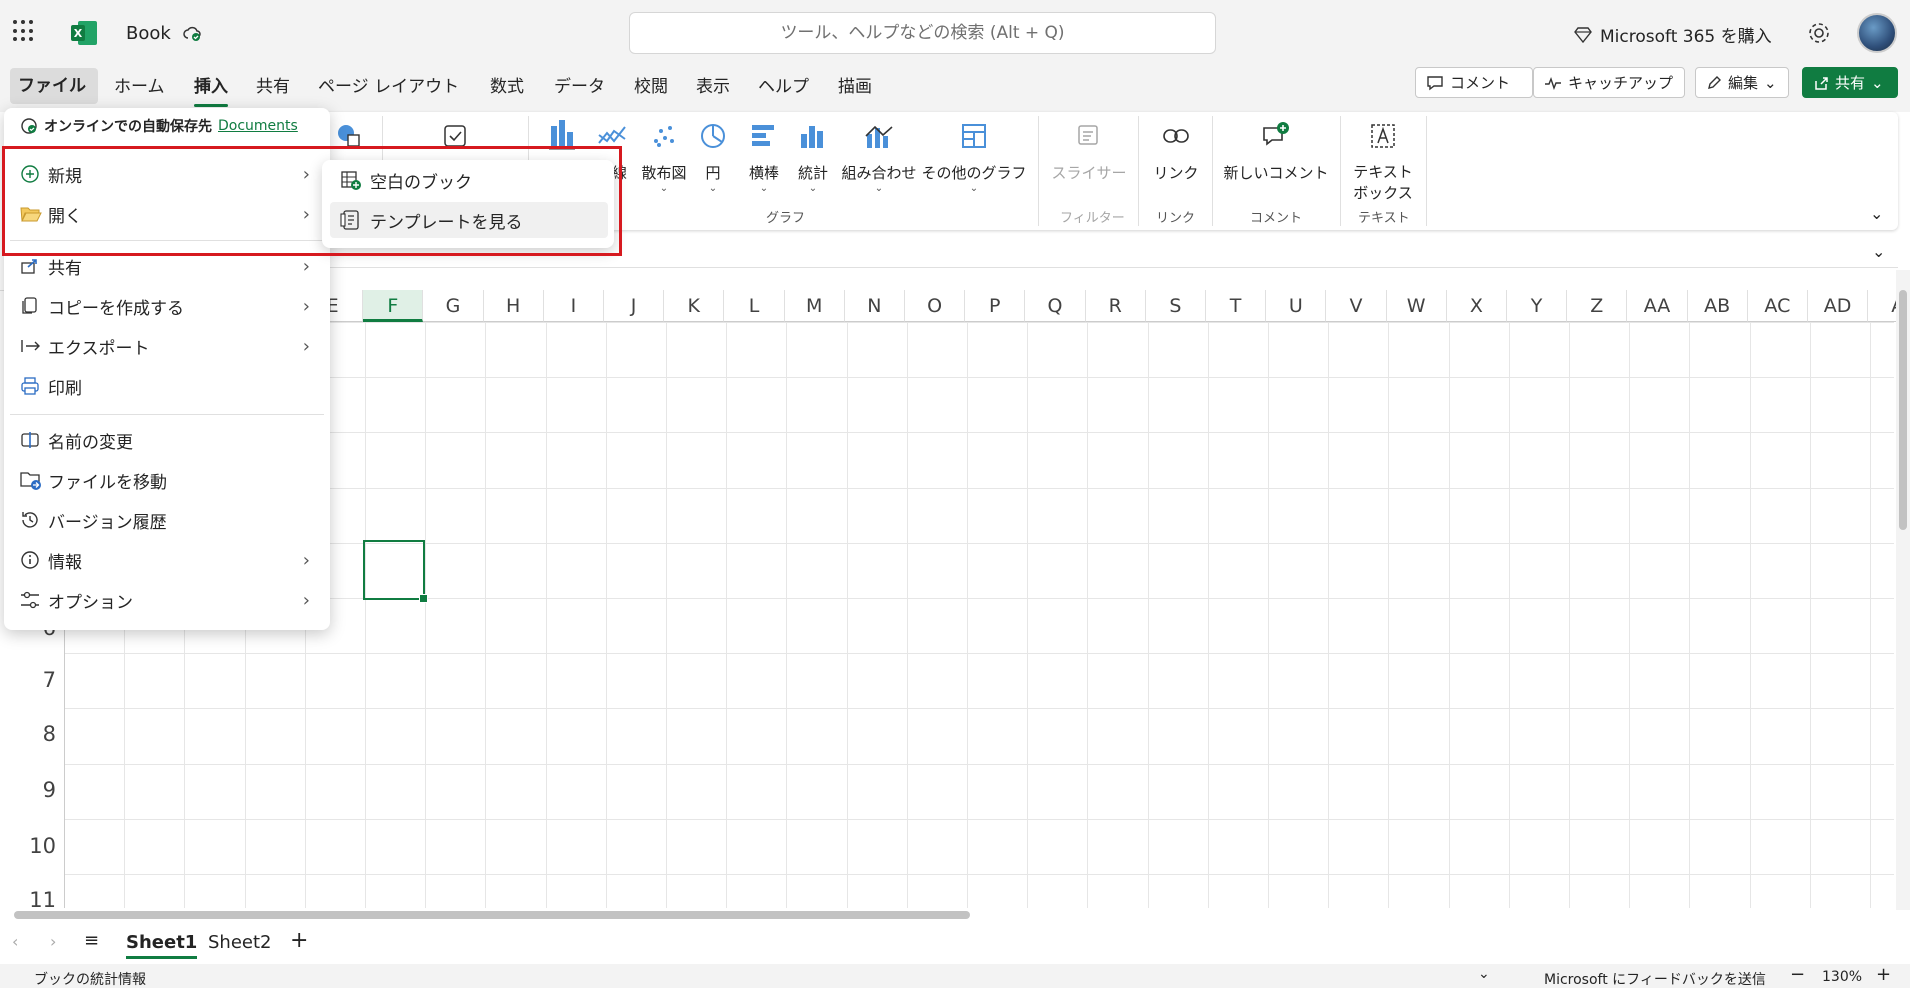  I want to click on column-header: AC, so click(1777, 306).